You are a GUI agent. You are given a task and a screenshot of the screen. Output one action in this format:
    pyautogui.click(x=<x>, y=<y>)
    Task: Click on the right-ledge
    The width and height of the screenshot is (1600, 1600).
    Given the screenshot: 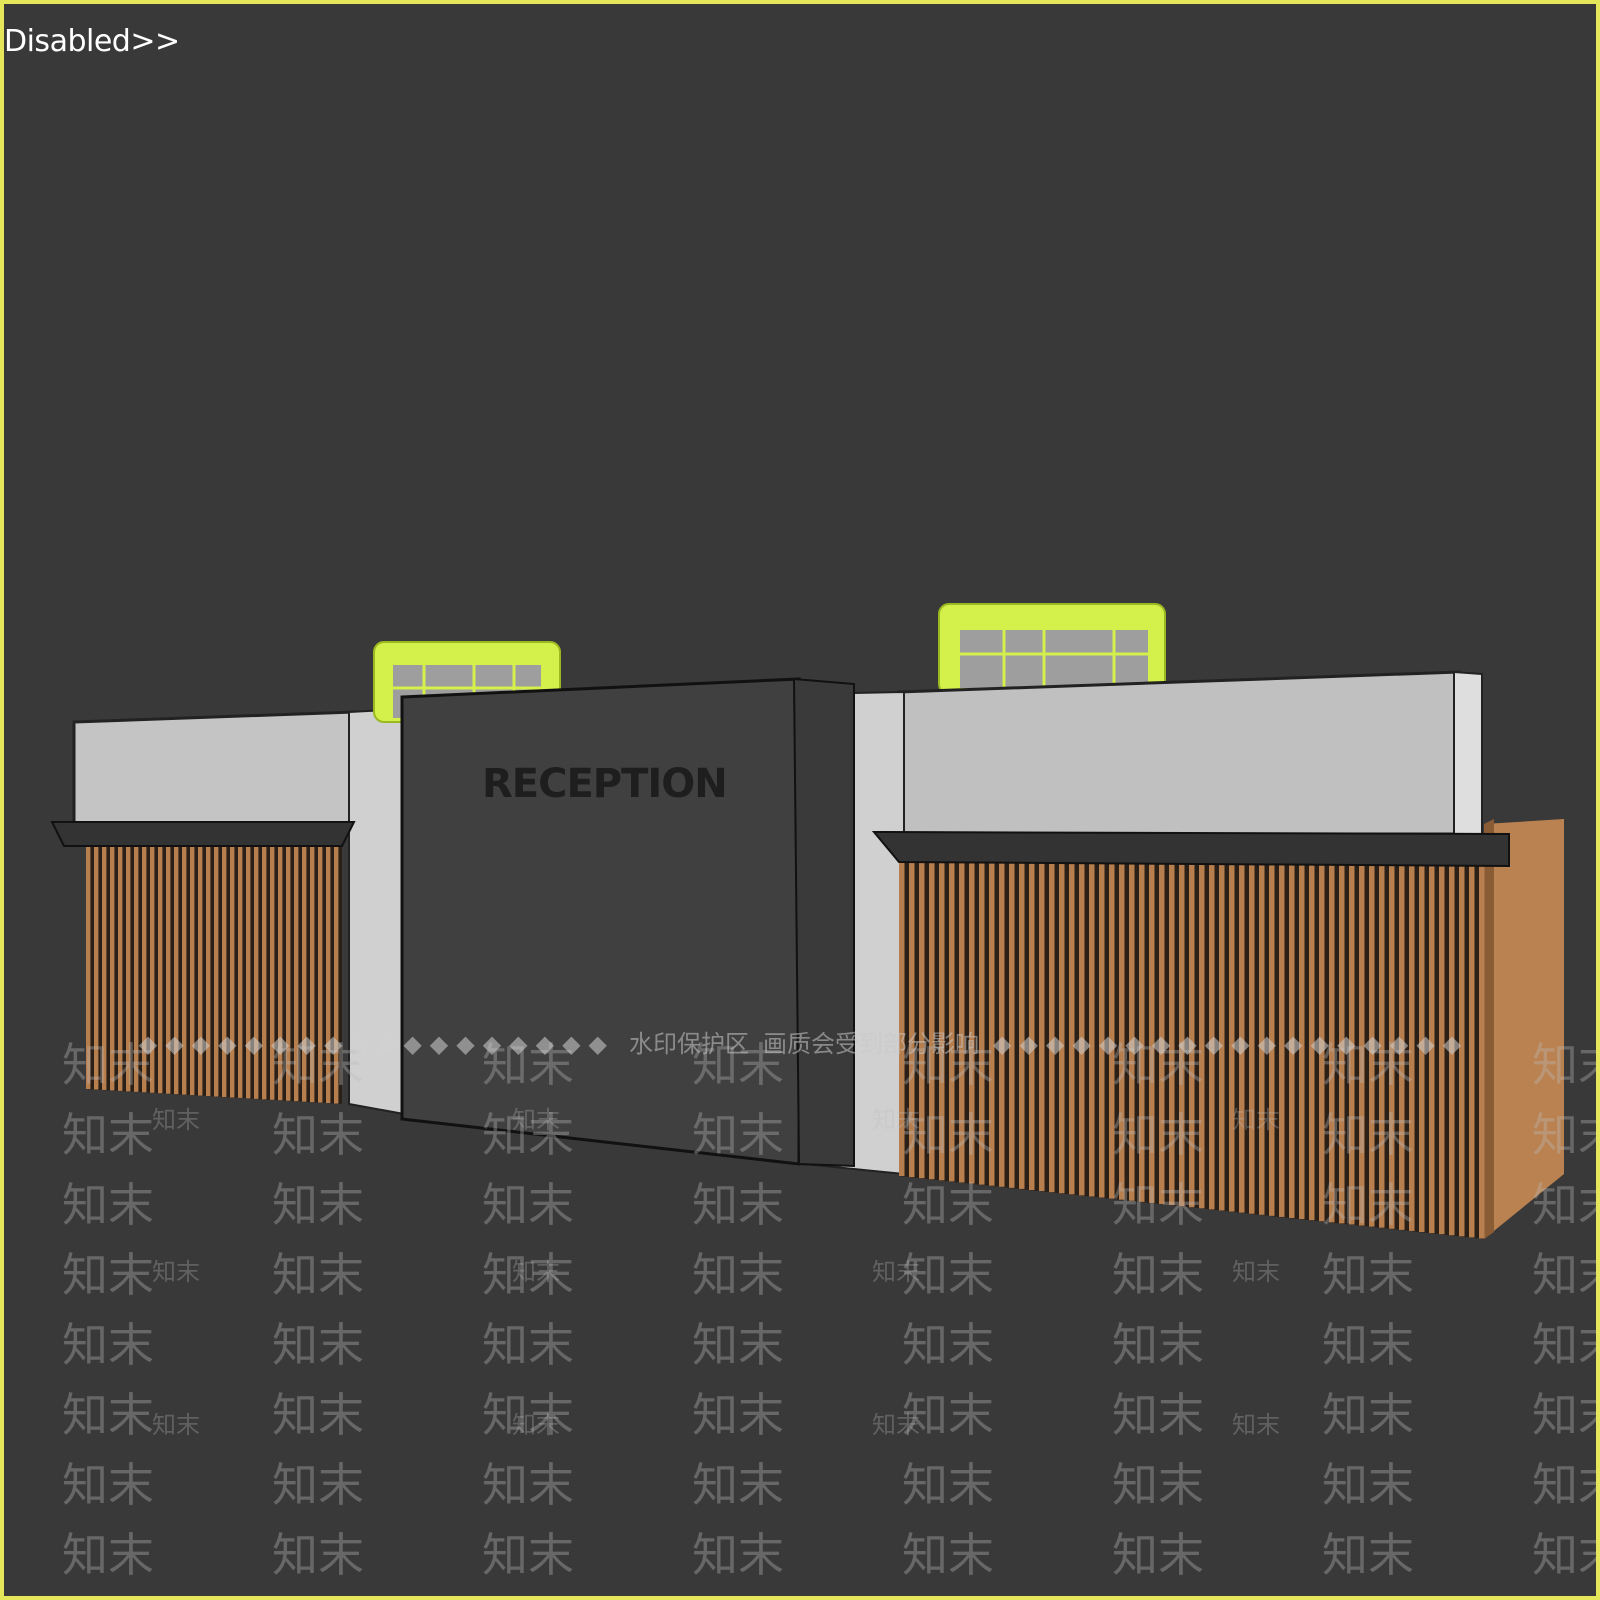 What is the action you would take?
    pyautogui.click(x=1190, y=849)
    